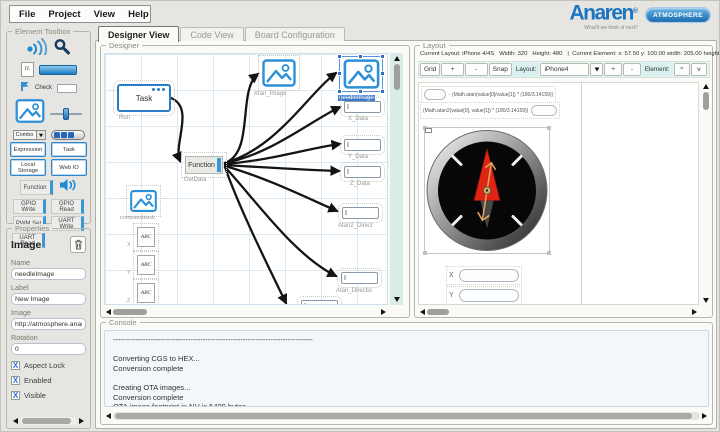 This screenshot has height=432, width=720. I want to click on label-node-x: ABC, so click(146, 237).